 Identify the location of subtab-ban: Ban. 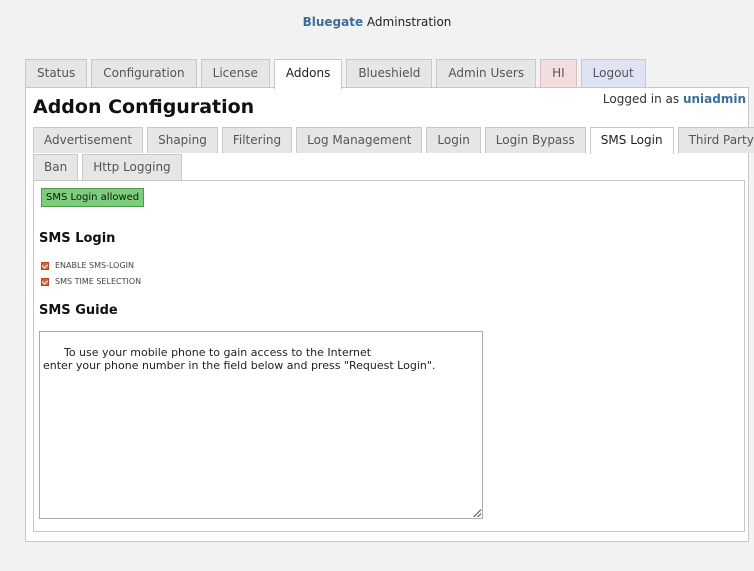
(56, 167).